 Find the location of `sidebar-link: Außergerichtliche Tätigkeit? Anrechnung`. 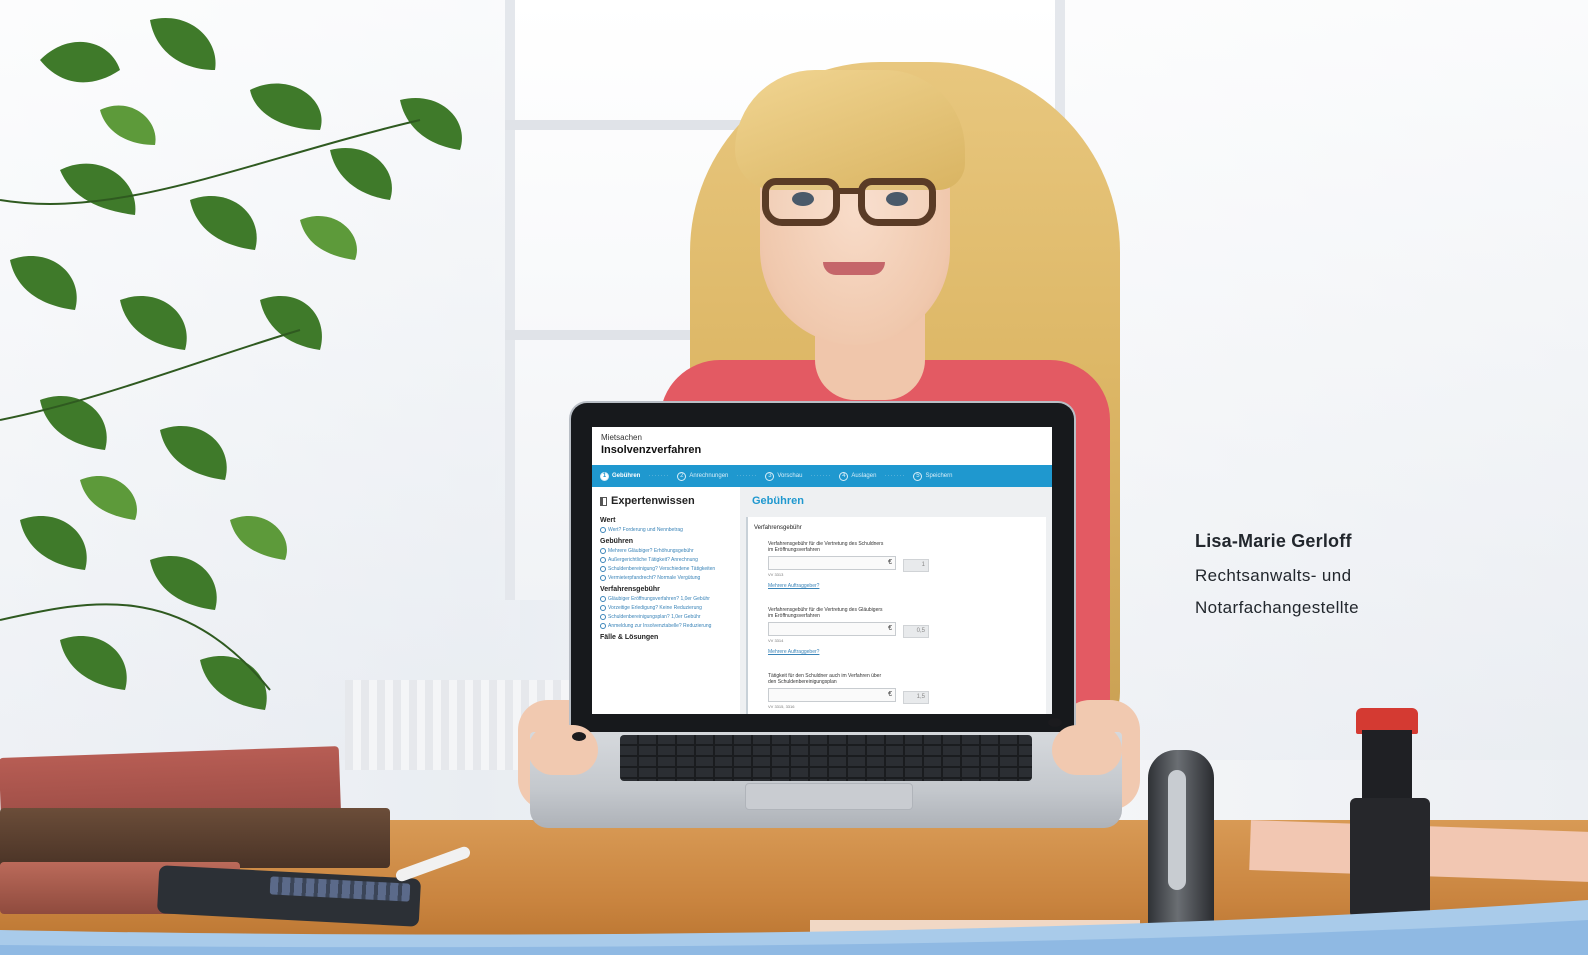

sidebar-link: Außergerichtliche Tätigkeit? Anrechnung is located at coordinates (666, 560).